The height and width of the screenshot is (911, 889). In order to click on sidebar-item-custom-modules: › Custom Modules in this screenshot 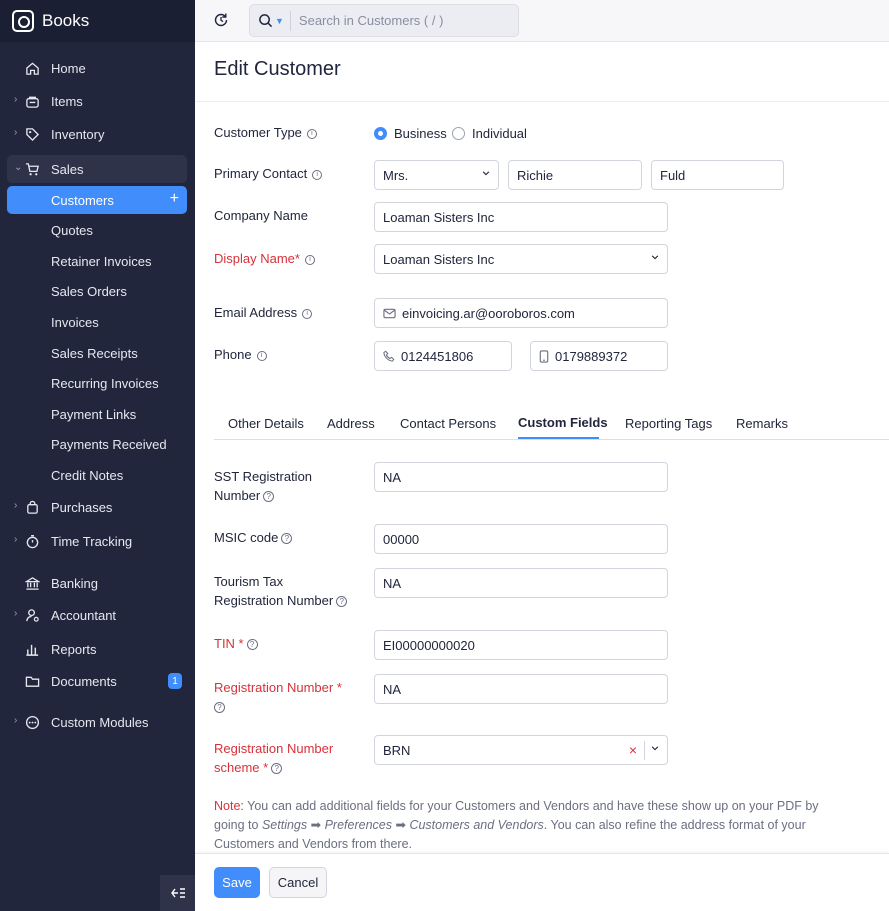, I will do `click(97, 722)`.